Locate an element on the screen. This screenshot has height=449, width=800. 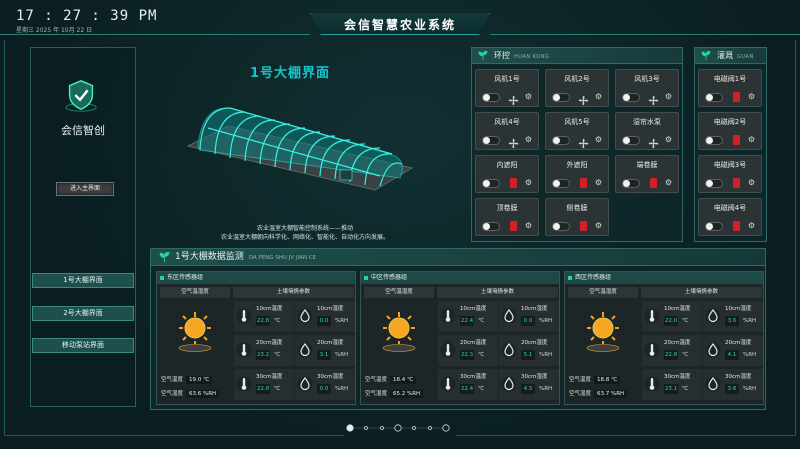
control-cell: 电磁阀1号 ⚙ is located at coordinates (730, 88).